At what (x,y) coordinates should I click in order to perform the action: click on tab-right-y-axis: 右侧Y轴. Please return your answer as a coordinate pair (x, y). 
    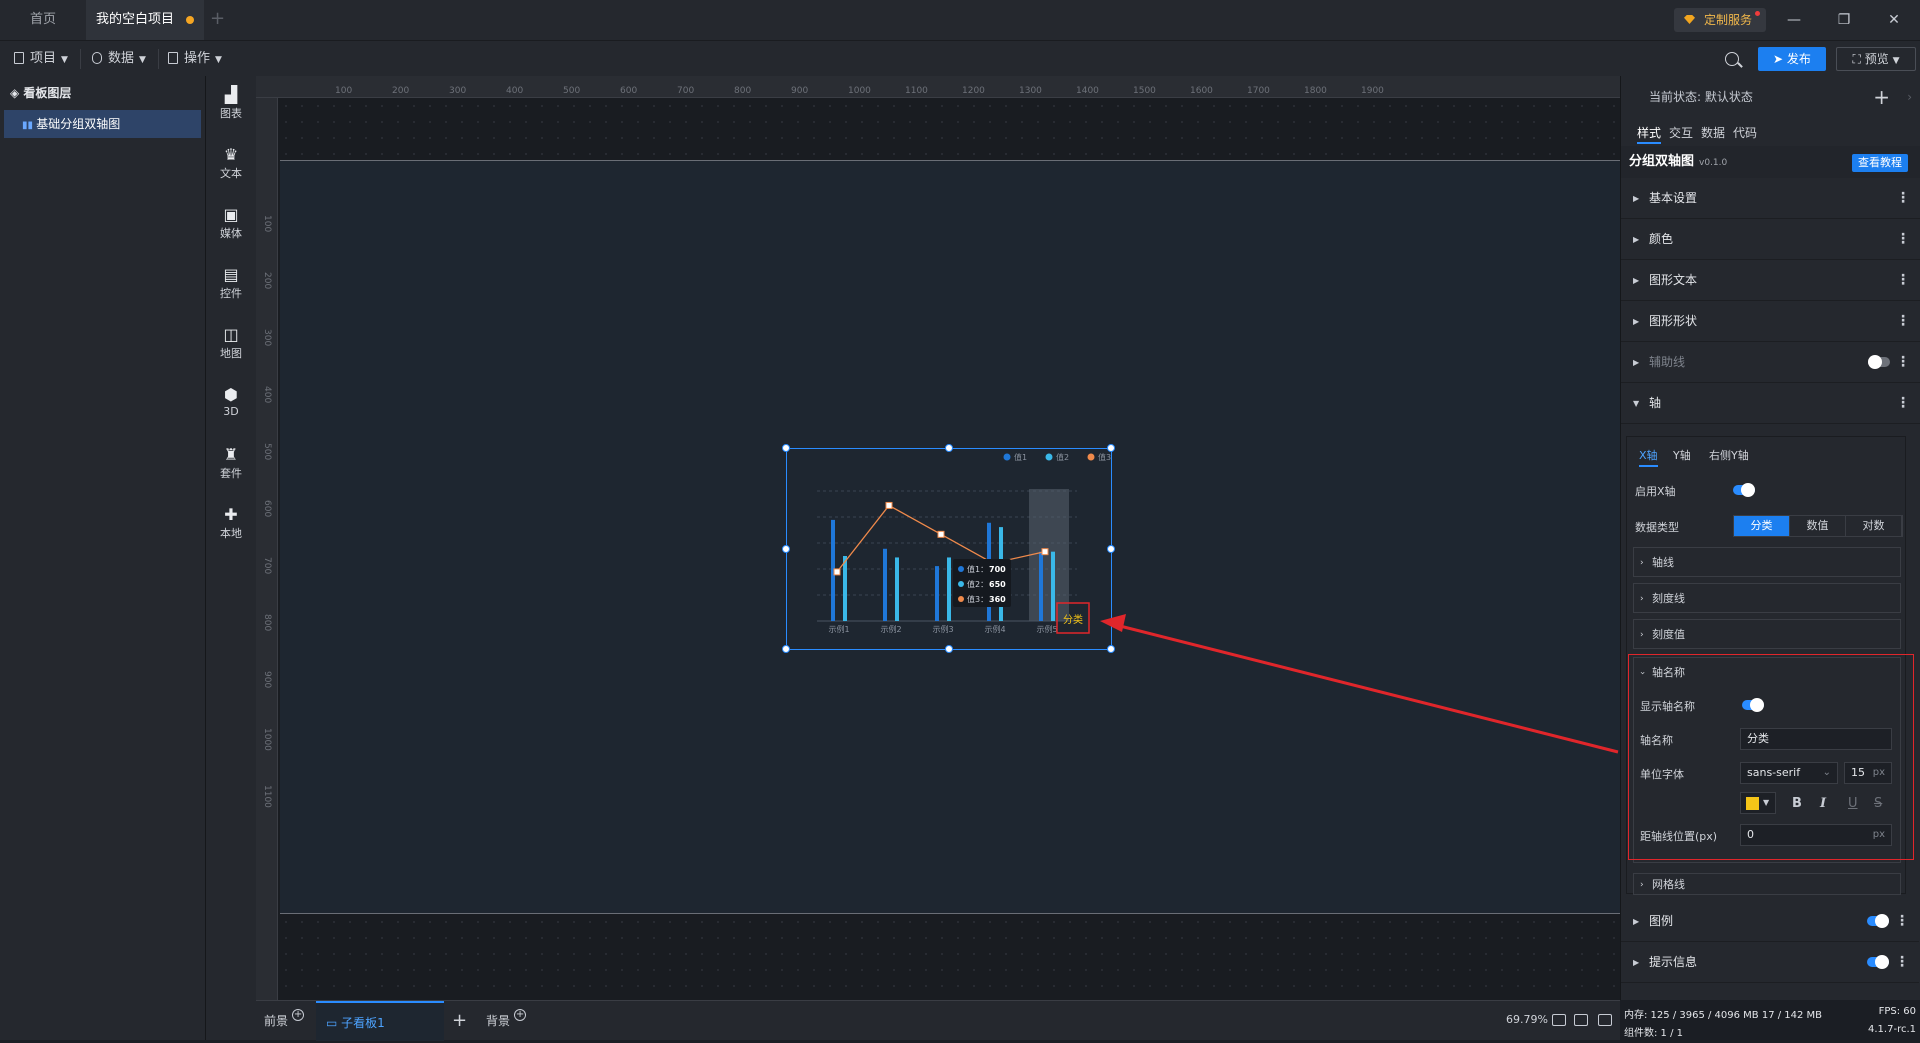
    Looking at the image, I should click on (1729, 456).